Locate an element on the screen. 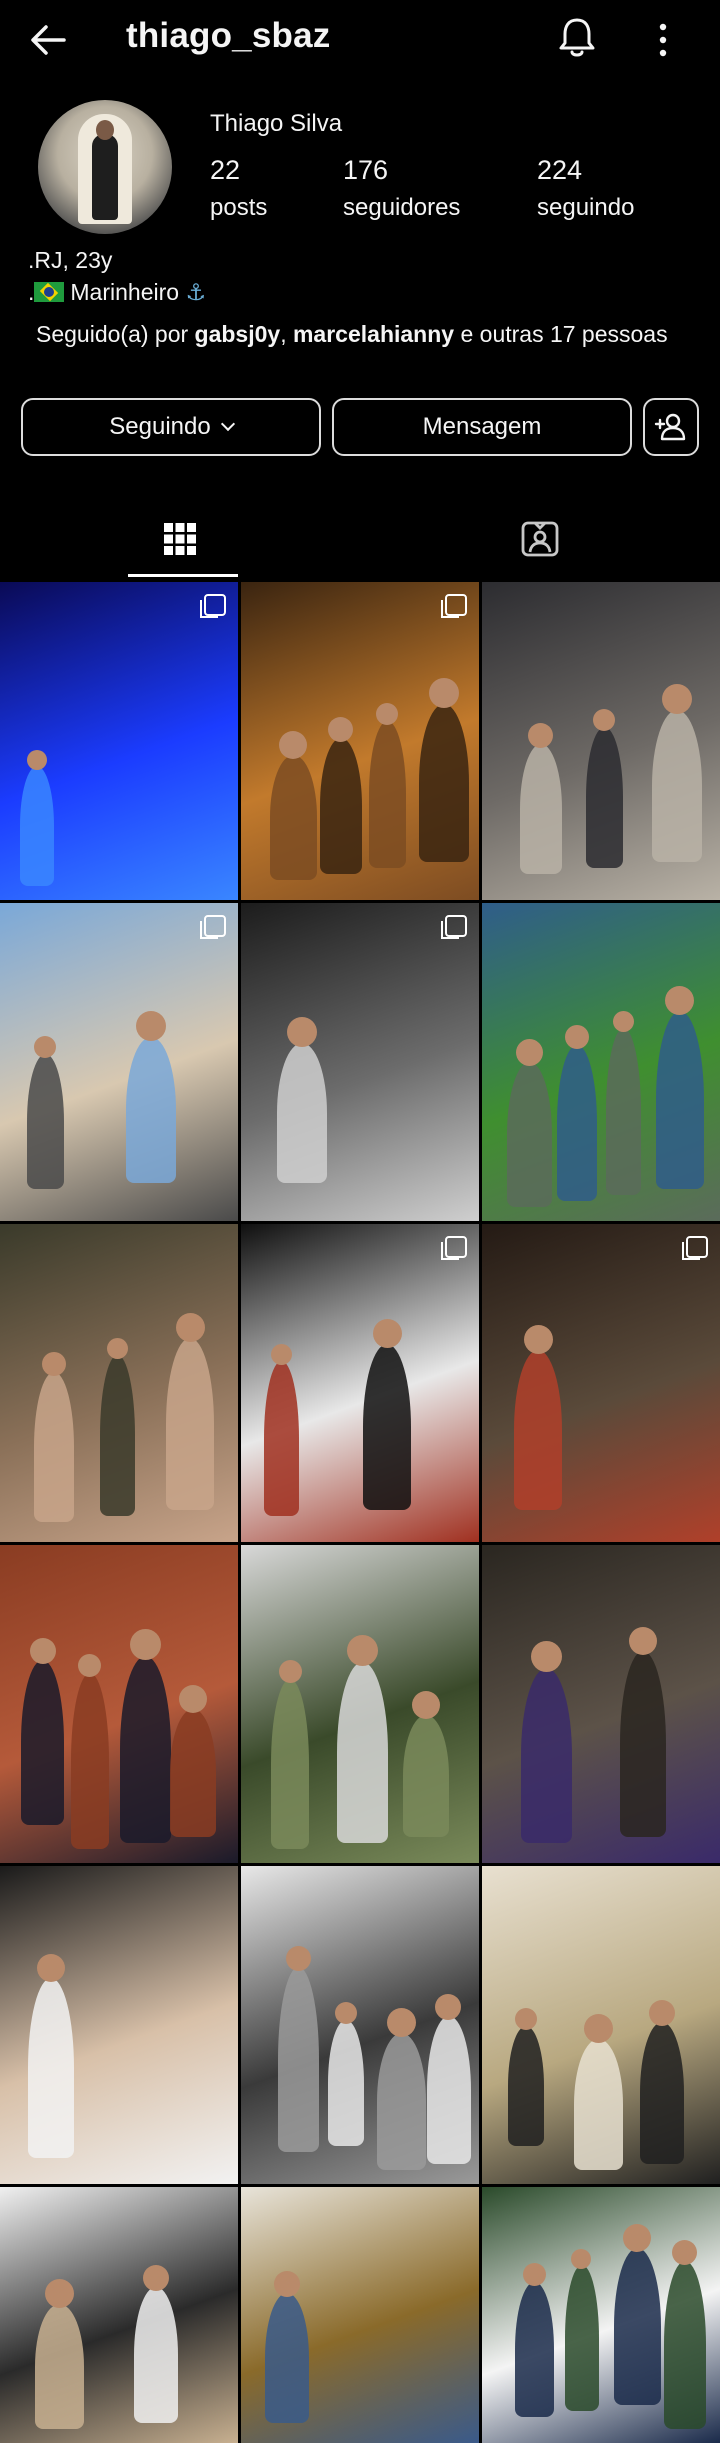  avatar-figure is located at coordinates (105, 177).